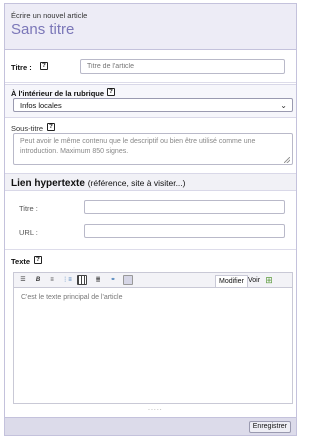 The width and height of the screenshot is (320, 439). Describe the element at coordinates (150, 27) in the screenshot. I see `form-header: Écrire un nouvel article Sans titre` at that location.